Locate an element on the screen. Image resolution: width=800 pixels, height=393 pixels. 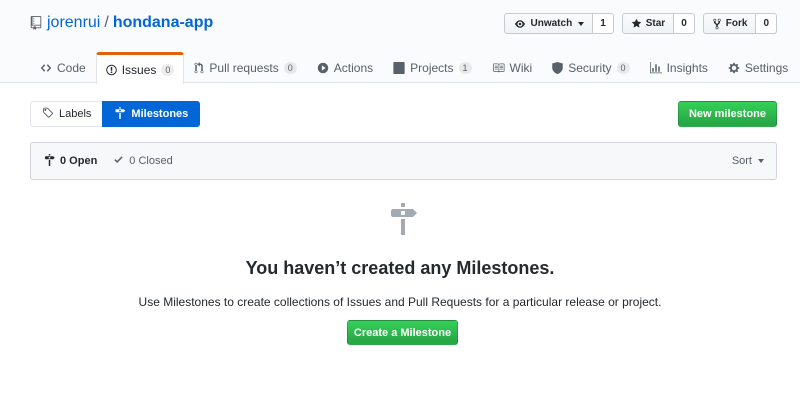
repo-icon is located at coordinates (36, 23).